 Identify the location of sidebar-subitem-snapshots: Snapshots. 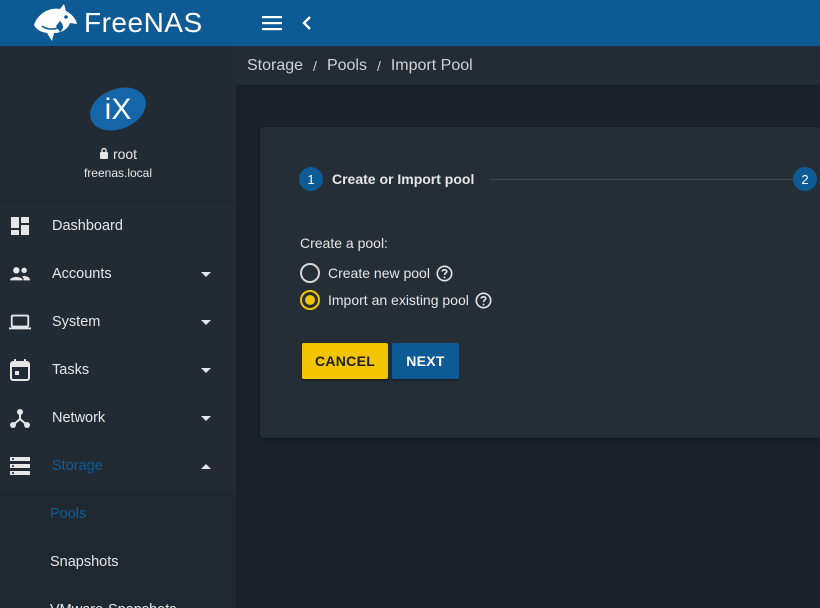
(118, 562).